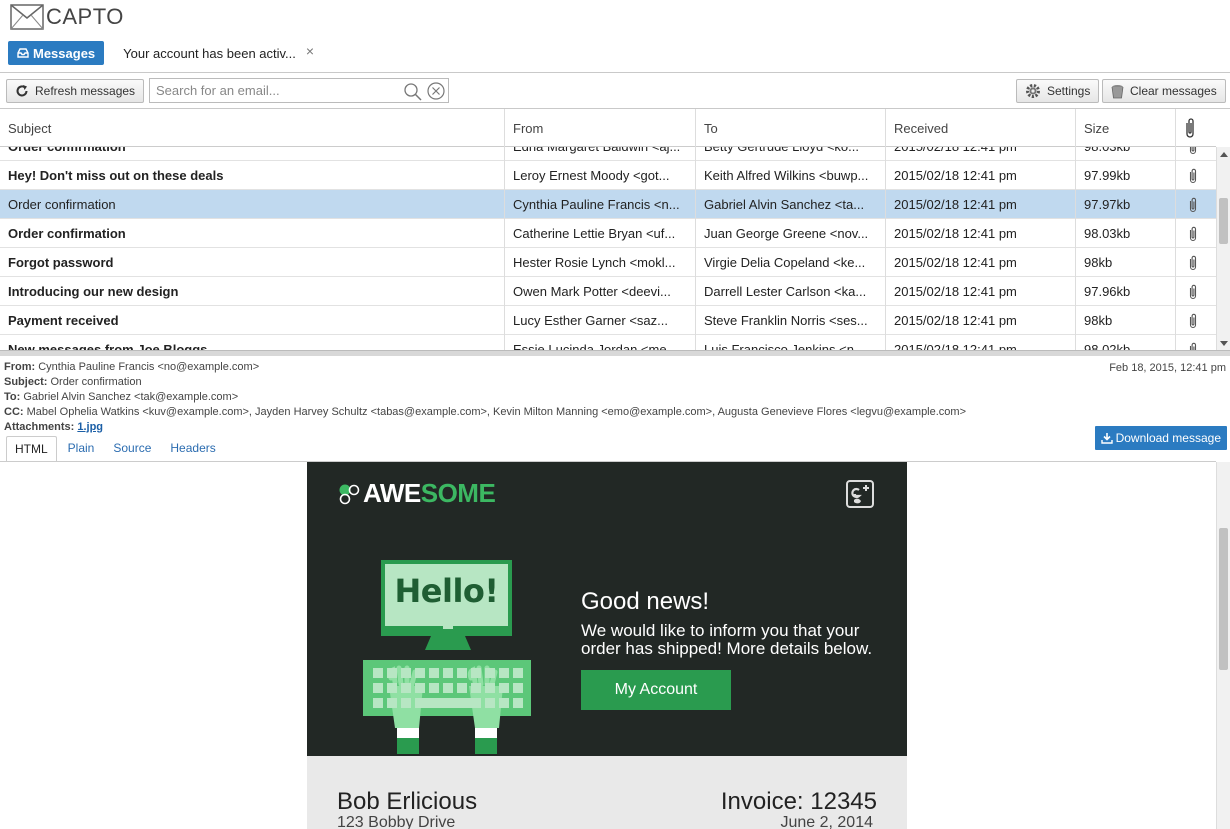 This screenshot has height=829, width=1230. What do you see at coordinates (23, 53) in the screenshot?
I see `inbox-icon` at bounding box center [23, 53].